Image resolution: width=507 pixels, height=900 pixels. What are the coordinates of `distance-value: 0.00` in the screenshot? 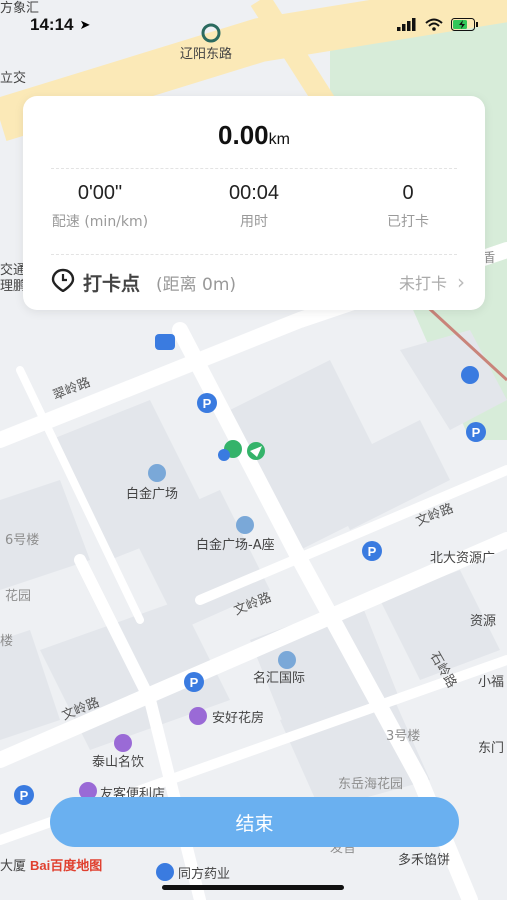 It's located at (243, 135).